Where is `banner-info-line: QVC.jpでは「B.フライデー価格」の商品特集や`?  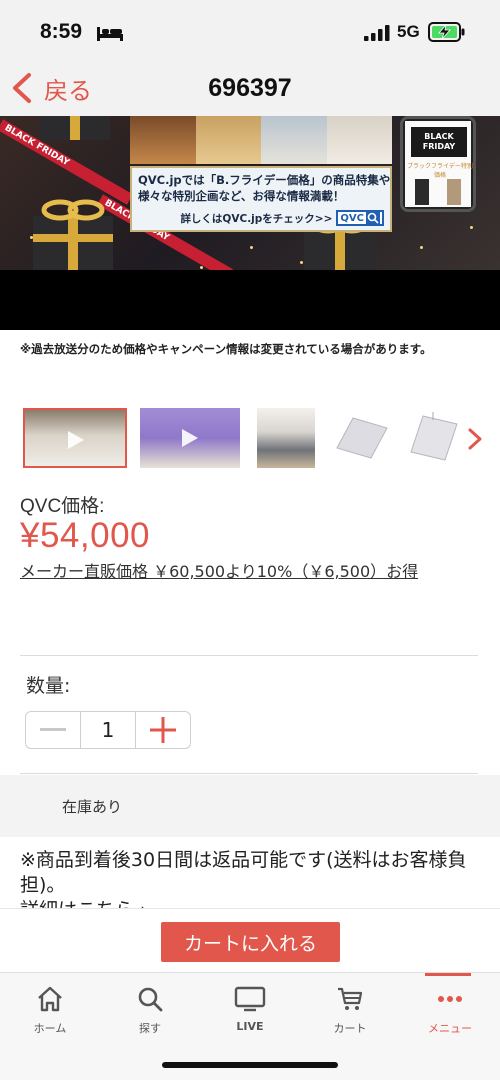
banner-info-line: QVC.jpでは「B.フライデー価格」の商品特集や is located at coordinates (264, 180).